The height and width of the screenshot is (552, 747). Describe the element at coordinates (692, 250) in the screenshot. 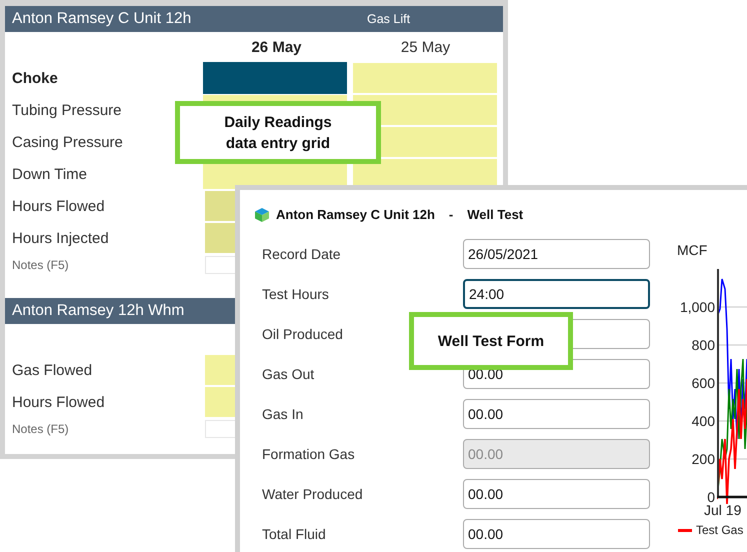

I see `axis-unit: MCF` at that location.